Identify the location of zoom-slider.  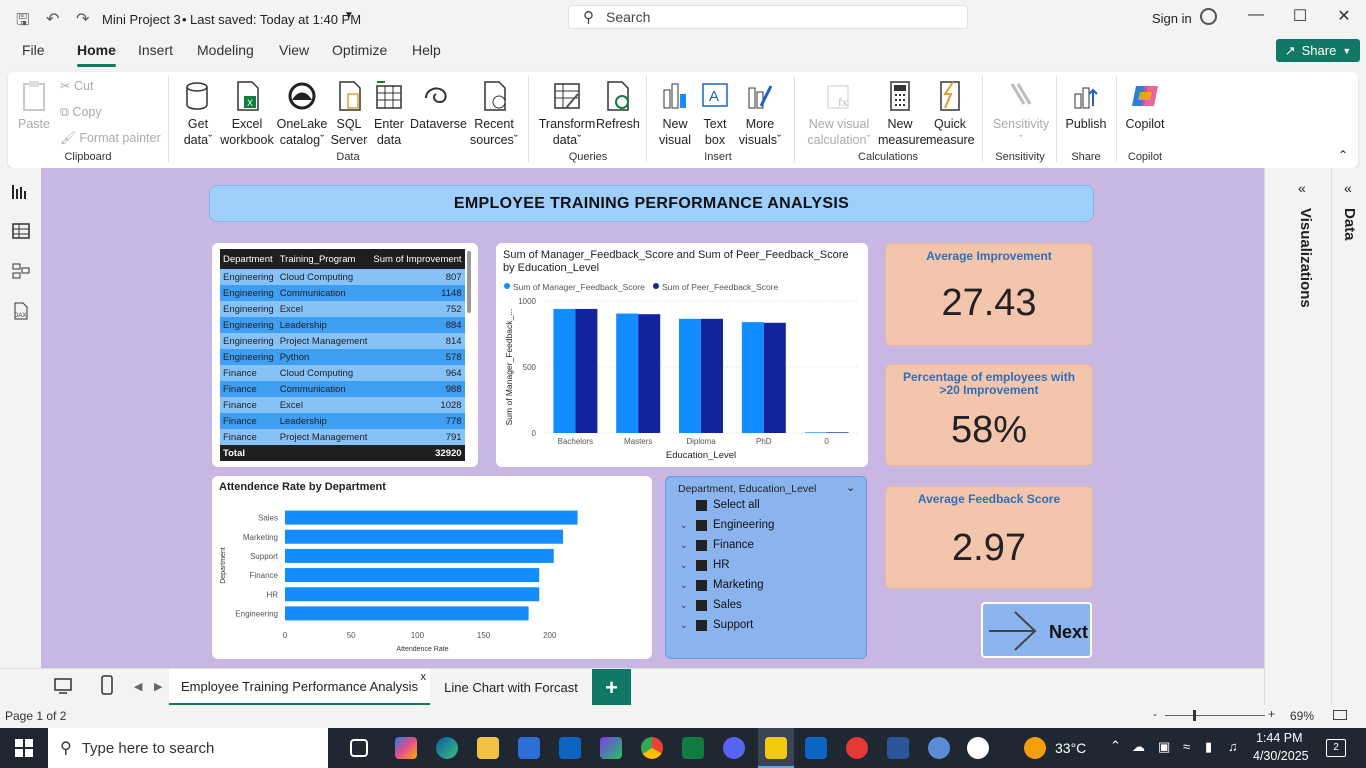
(1215, 715).